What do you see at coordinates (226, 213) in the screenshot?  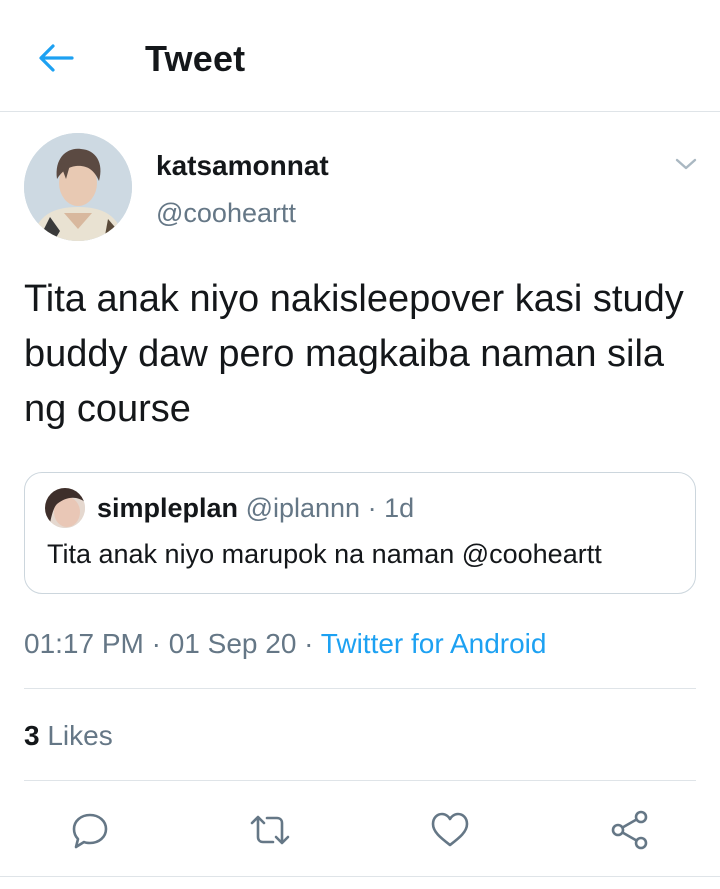 I see `author-handle: @cooheartt` at bounding box center [226, 213].